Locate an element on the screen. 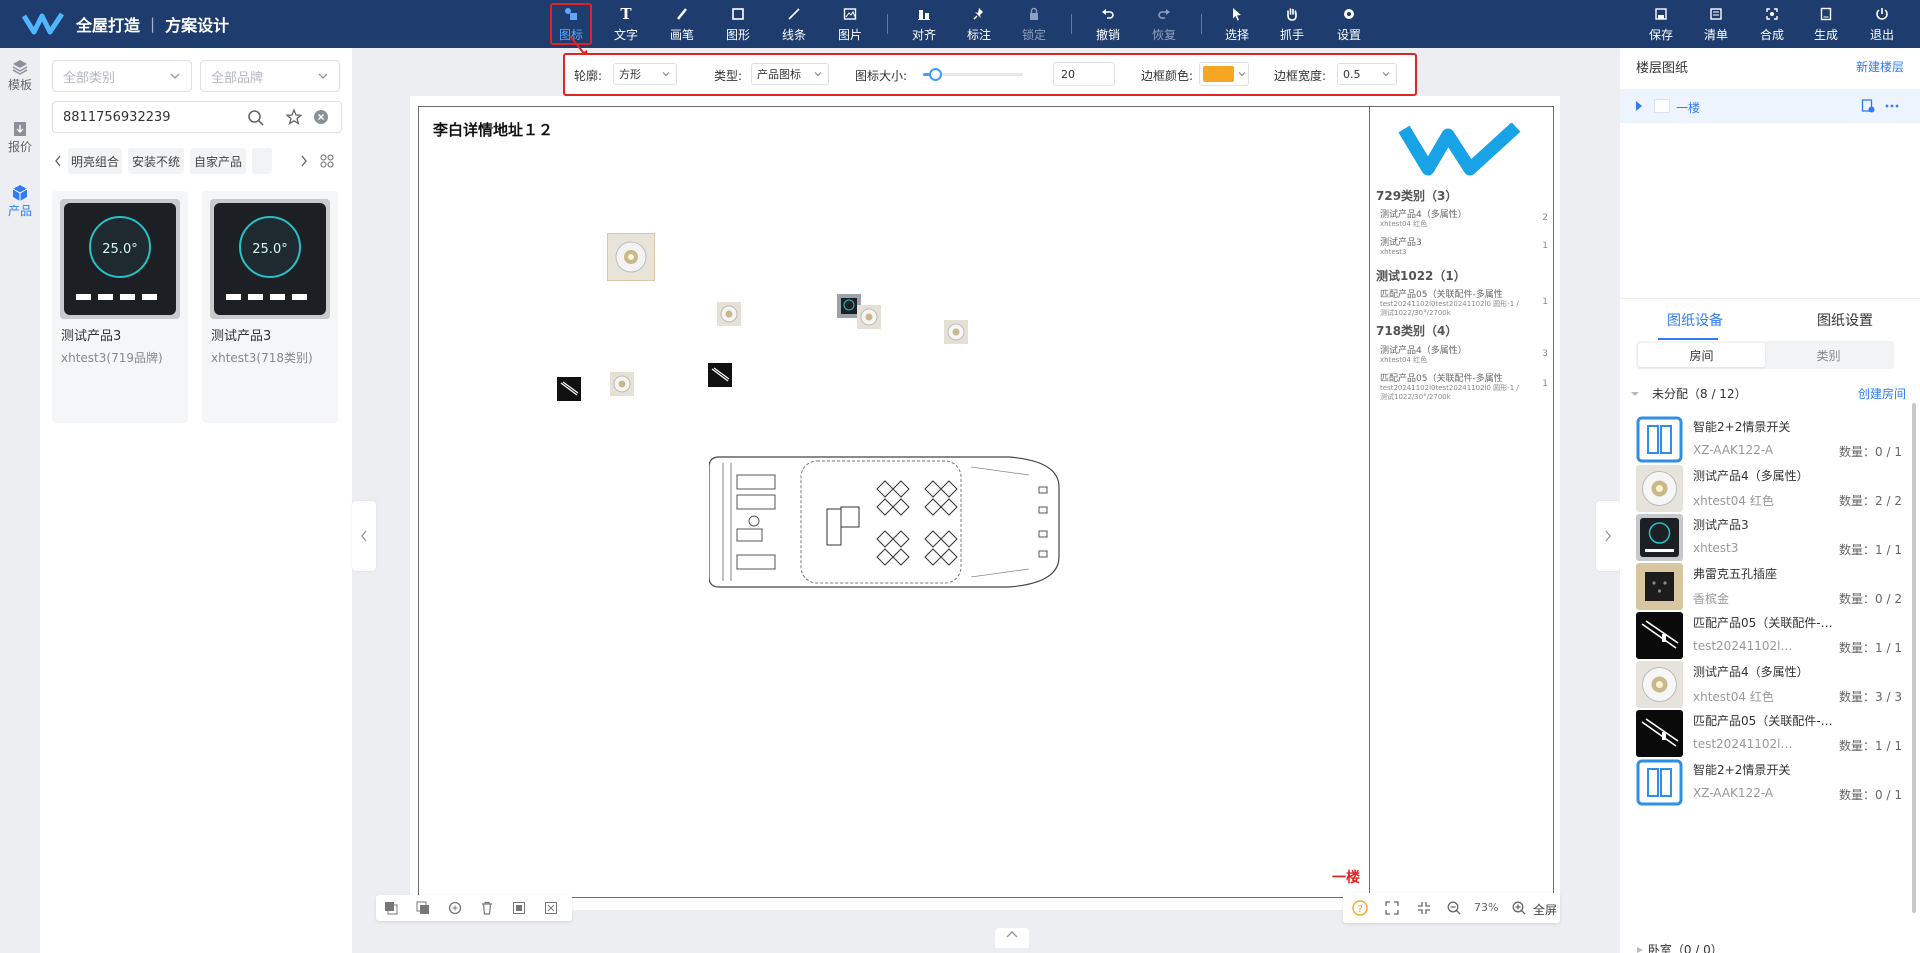 The width and height of the screenshot is (1920, 953). save-button: 保存 is located at coordinates (1661, 24).